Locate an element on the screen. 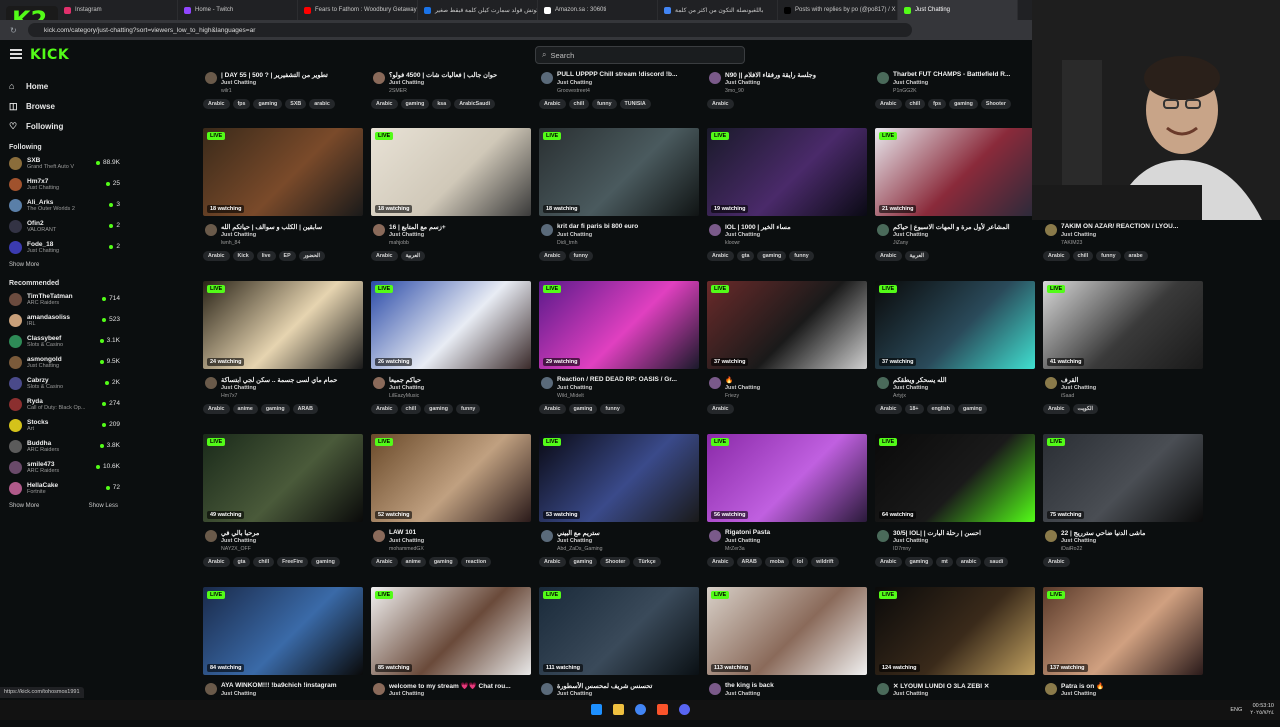 This screenshot has width=1280, height=727. stream-thumbnail: LIVE 53 watching is located at coordinates (619, 478).